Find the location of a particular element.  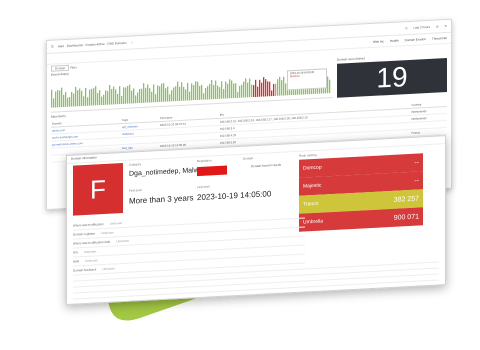

counter-value: 19 is located at coordinates (392, 77).